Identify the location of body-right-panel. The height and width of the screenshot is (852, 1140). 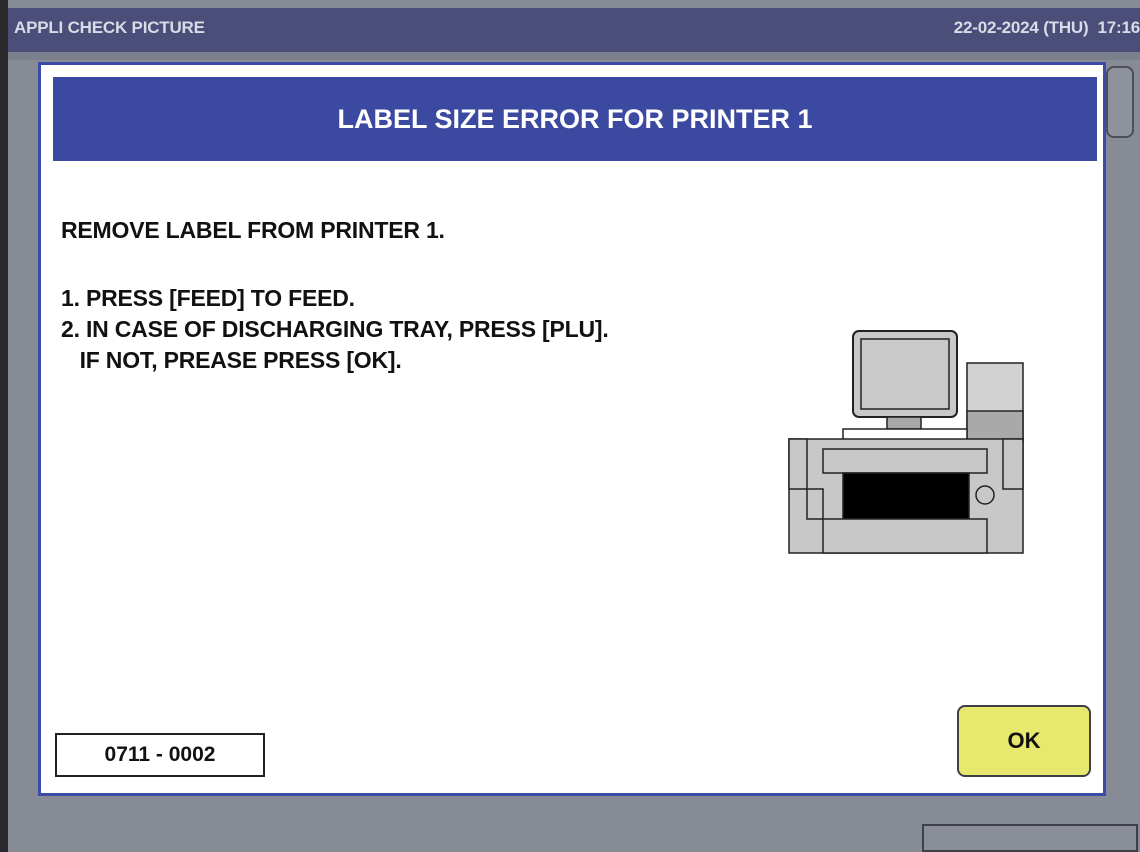
(1013, 464).